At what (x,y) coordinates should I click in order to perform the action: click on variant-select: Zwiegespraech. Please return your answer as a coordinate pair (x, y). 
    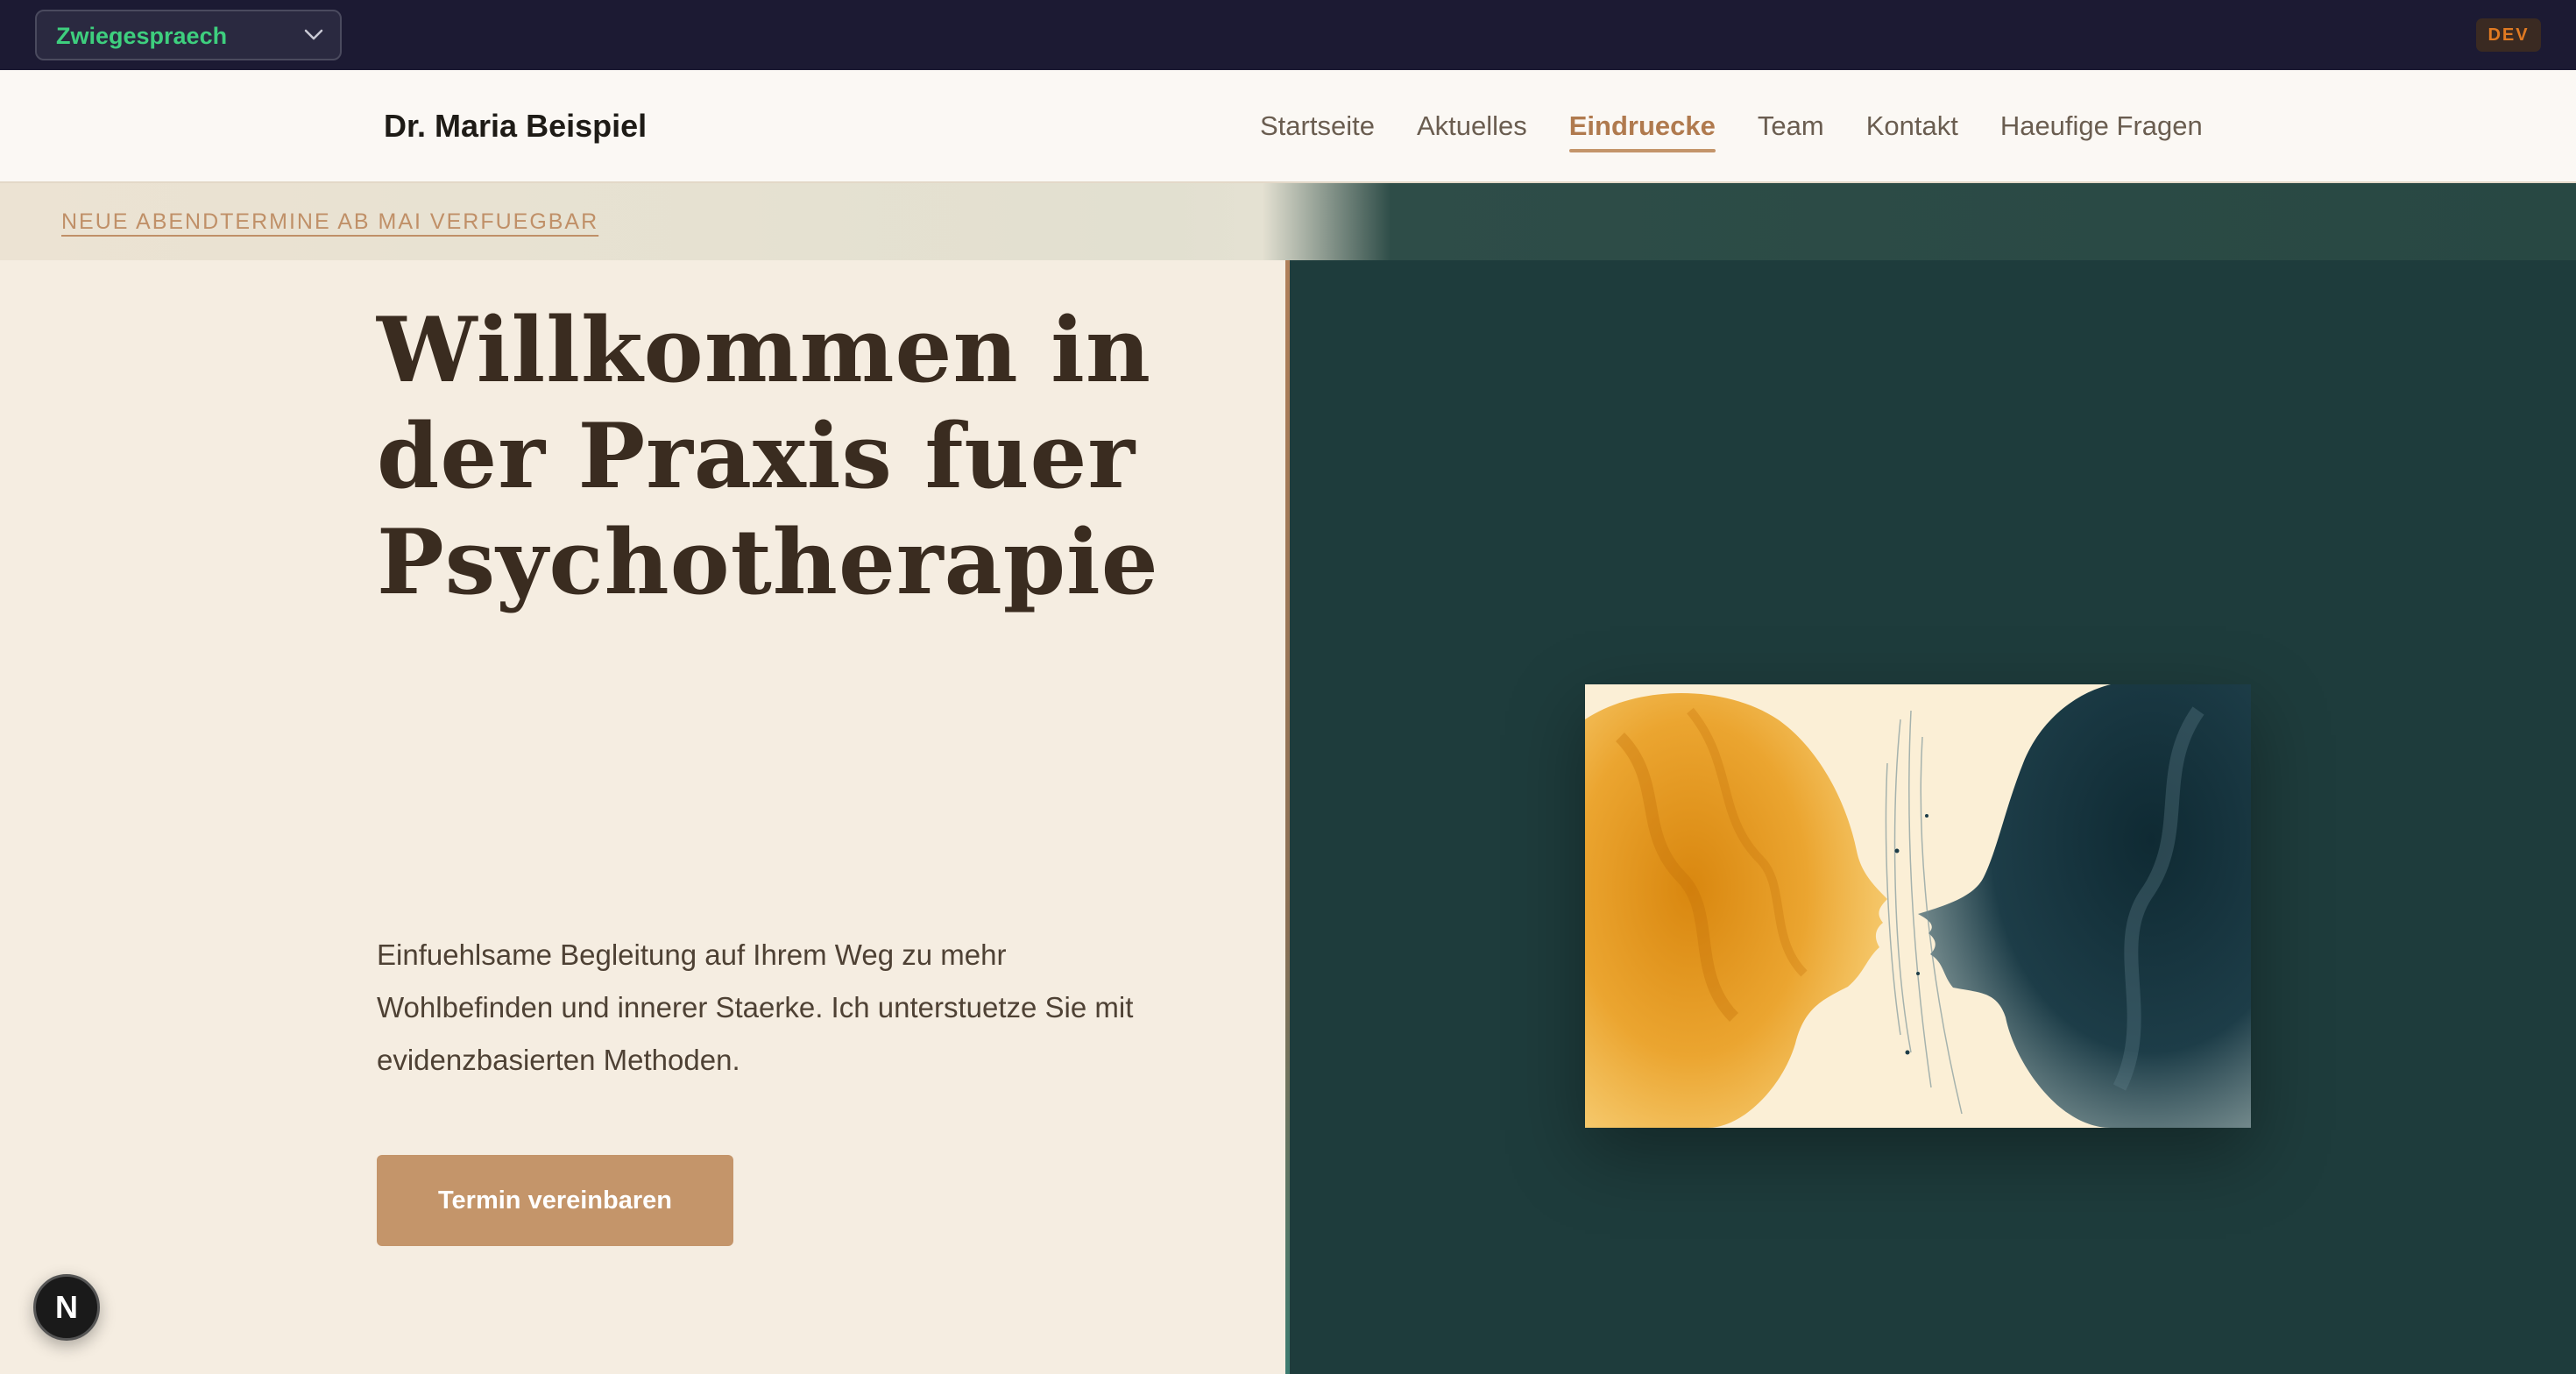
    Looking at the image, I should click on (188, 35).